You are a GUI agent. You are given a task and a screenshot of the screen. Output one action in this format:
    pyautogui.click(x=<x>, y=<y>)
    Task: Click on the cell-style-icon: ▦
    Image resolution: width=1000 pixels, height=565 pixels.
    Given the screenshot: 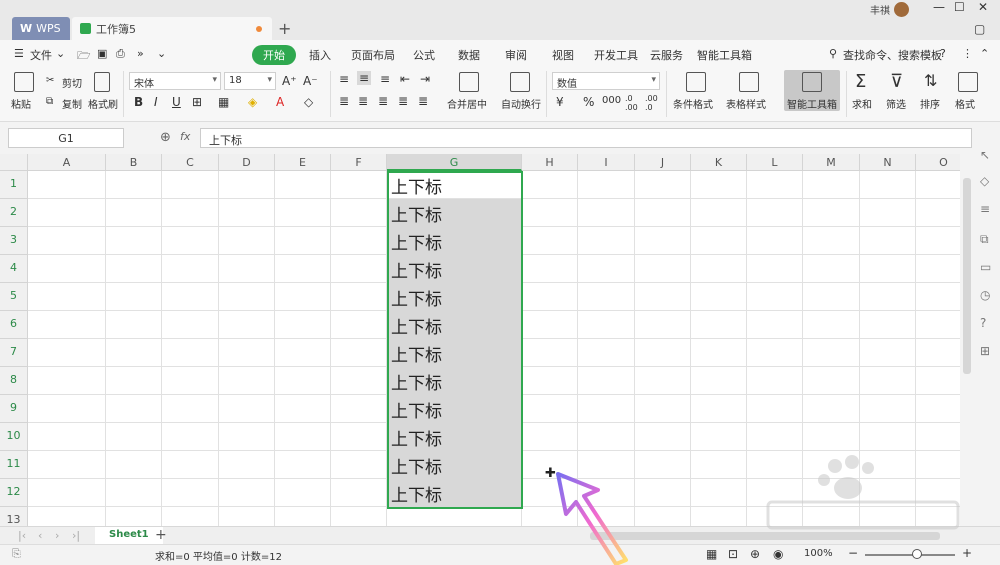 What is the action you would take?
    pyautogui.click(x=223, y=102)
    